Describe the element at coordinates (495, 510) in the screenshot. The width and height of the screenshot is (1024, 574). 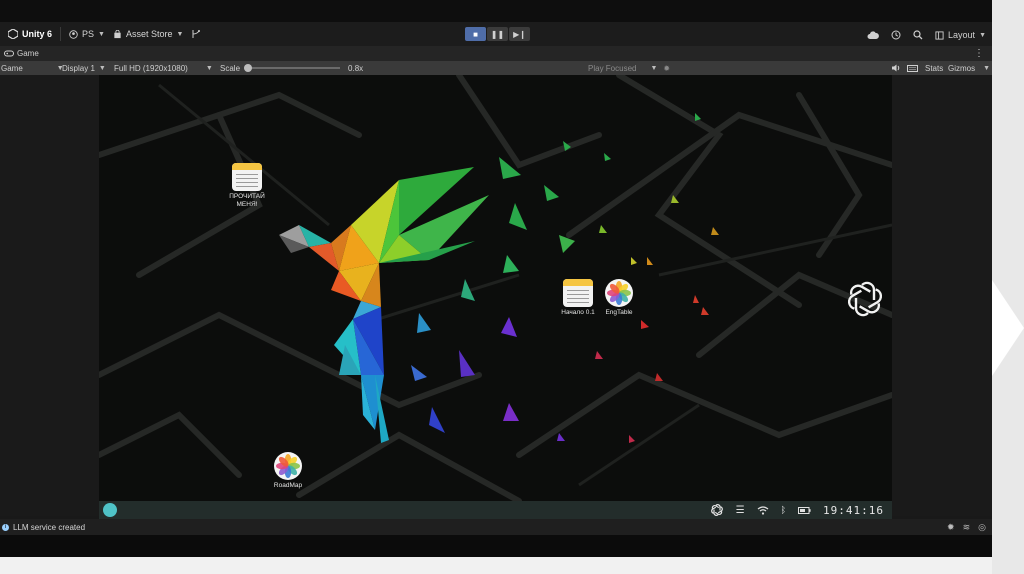
I see `desktop-taskbar: ☰ ᛒ 19:41:16` at that location.